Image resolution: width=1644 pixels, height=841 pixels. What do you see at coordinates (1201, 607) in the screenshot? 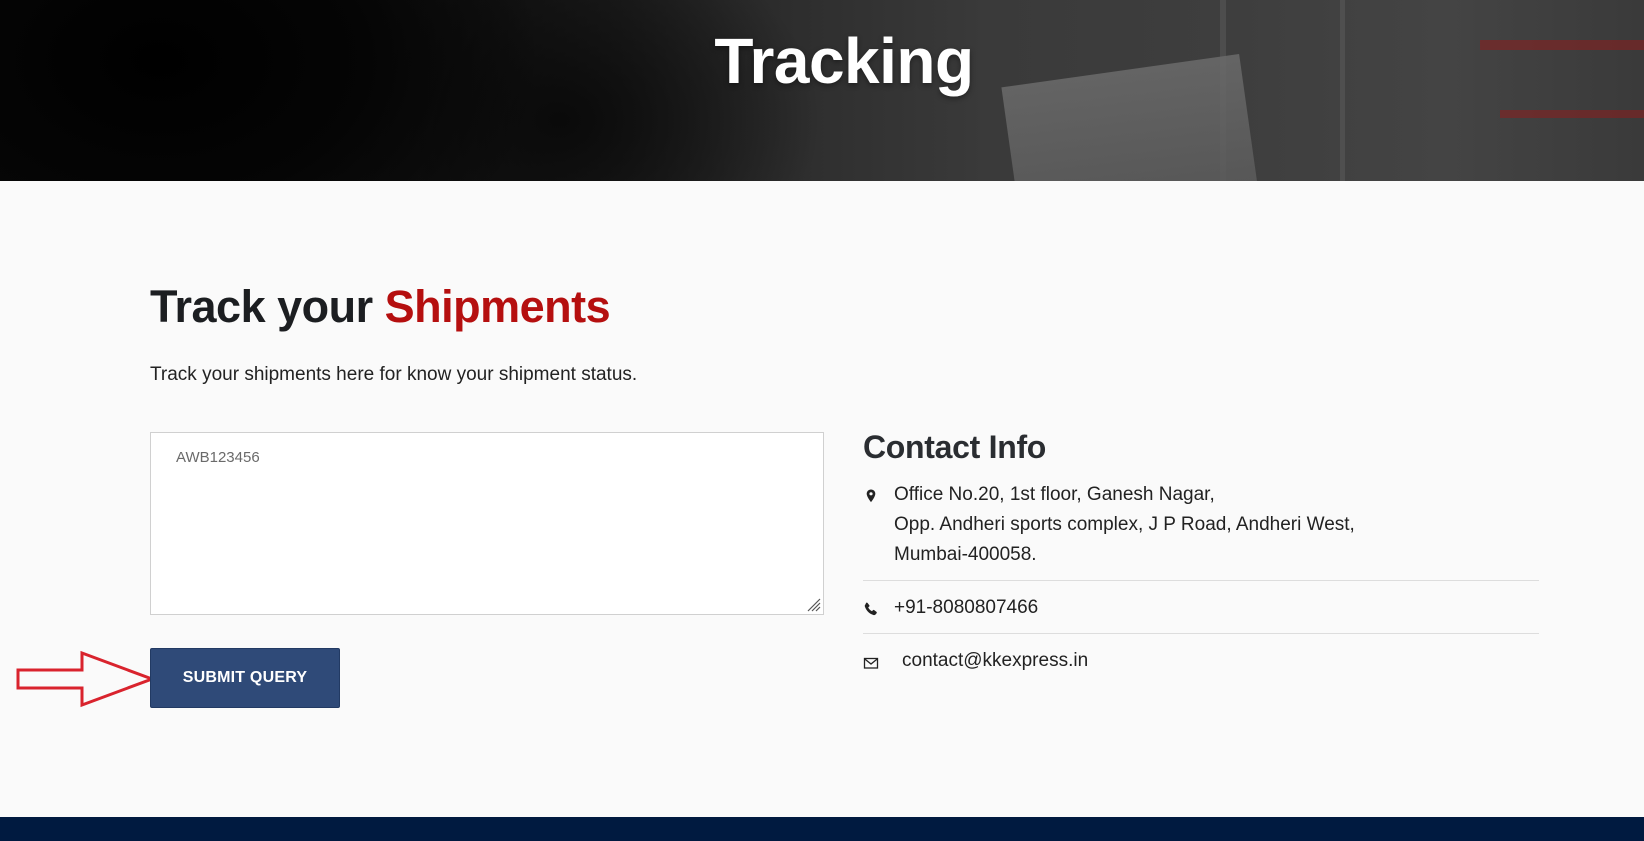
I see `contact-phone: +91-8080807466` at bounding box center [1201, 607].